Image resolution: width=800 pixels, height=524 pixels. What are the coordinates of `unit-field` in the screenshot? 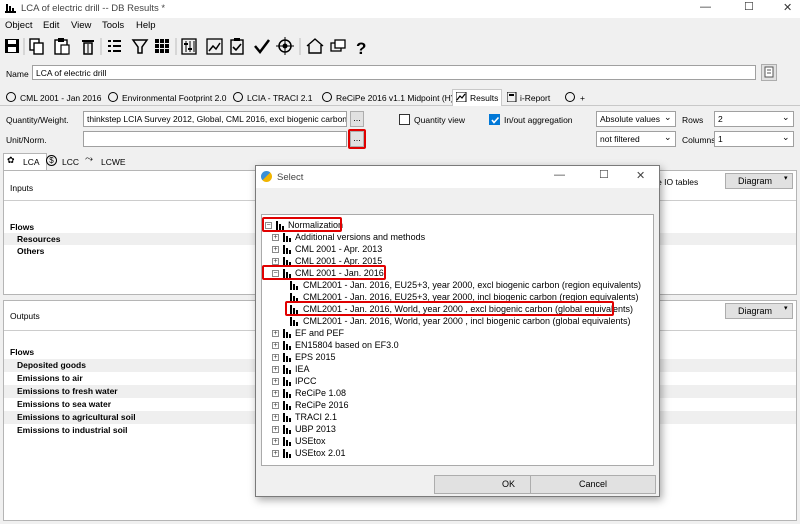 It's located at (215, 139).